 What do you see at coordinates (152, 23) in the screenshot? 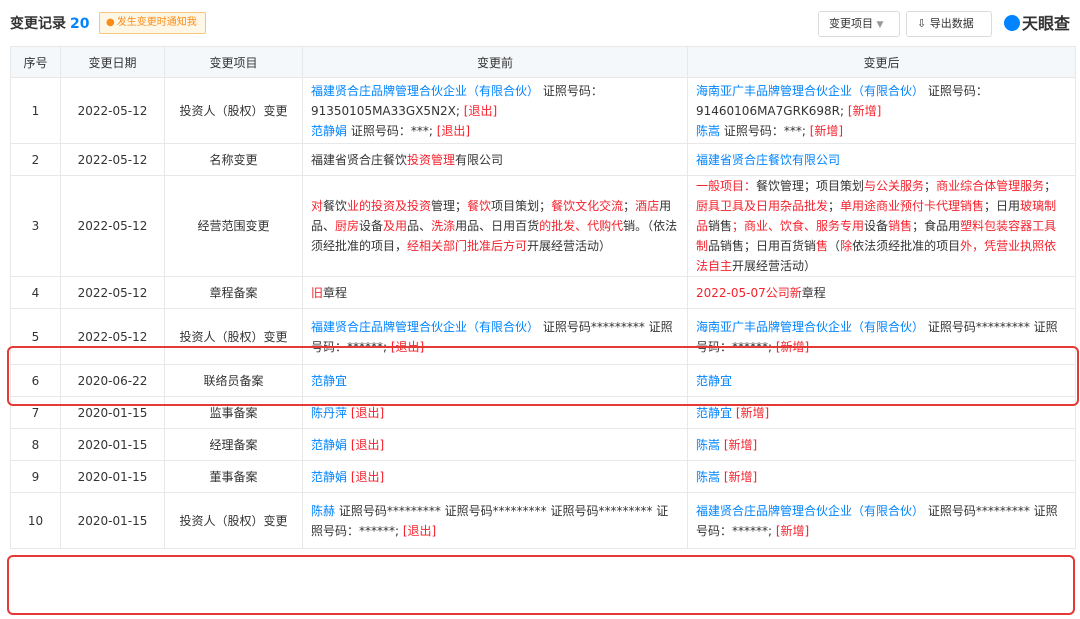
I see `notify-button: ● 发生变更时通知我` at bounding box center [152, 23].